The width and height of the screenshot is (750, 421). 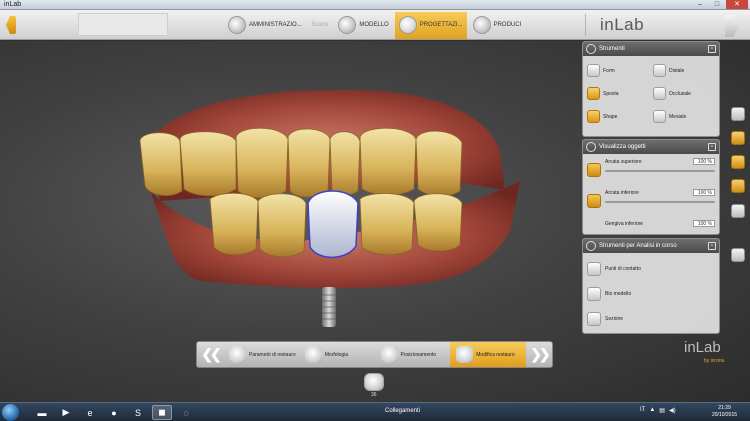 I want to click on back-arrow-icon, so click(x=11, y=25).